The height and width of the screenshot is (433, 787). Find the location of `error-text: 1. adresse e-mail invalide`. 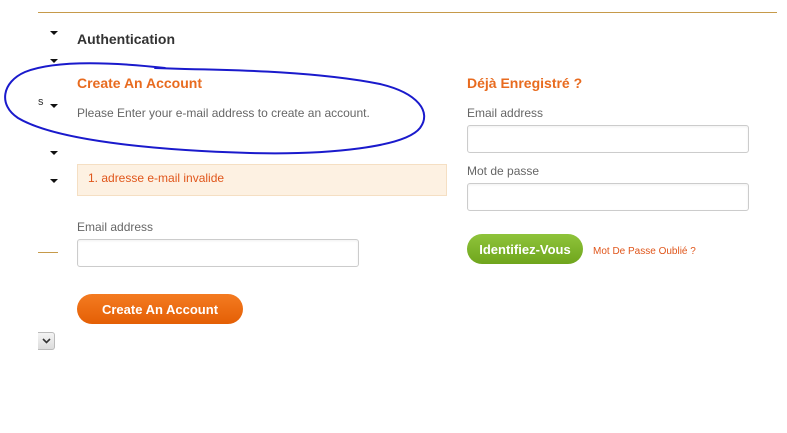

error-text: 1. adresse e-mail invalide is located at coordinates (156, 178).